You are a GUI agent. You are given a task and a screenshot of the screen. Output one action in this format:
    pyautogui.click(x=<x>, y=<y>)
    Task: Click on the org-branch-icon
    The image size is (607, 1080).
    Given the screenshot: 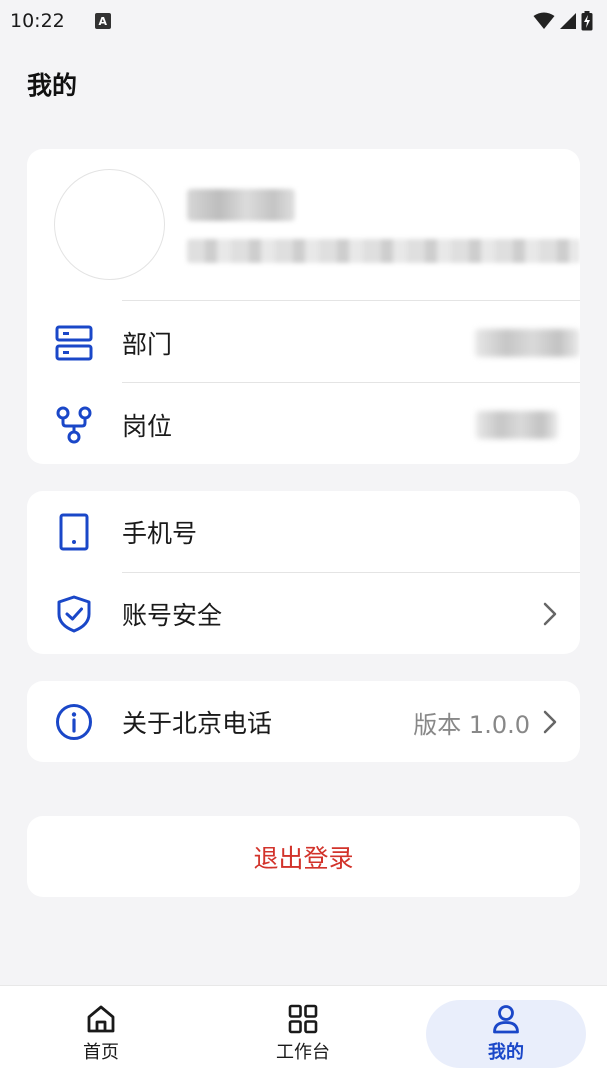 What is the action you would take?
    pyautogui.click(x=74, y=425)
    